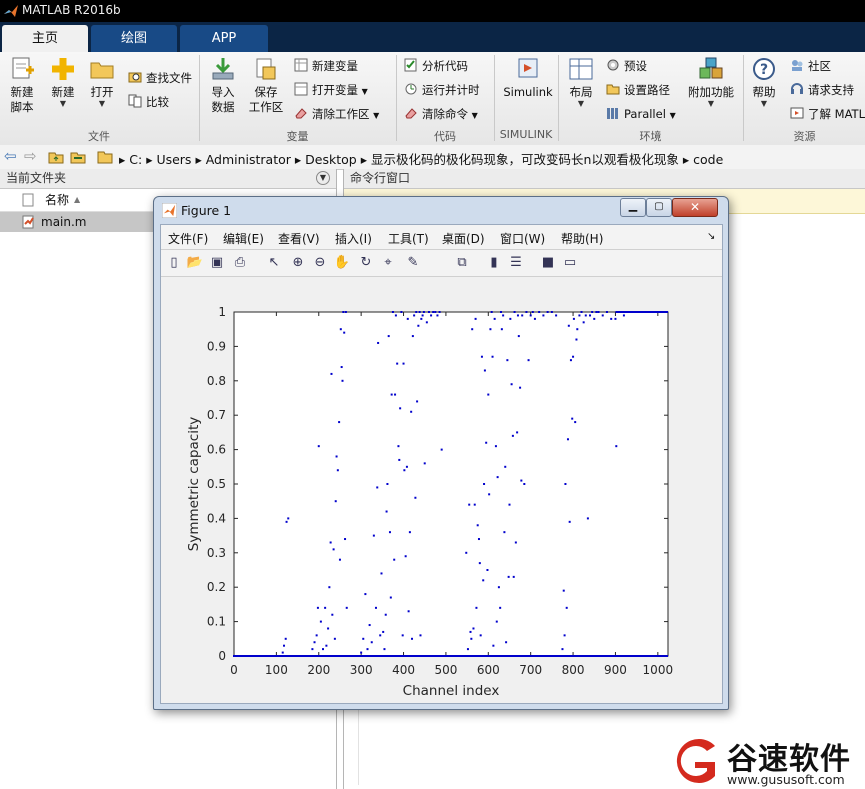 The width and height of the screenshot is (865, 789). Describe the element at coordinates (274, 263) in the screenshot. I see `pointer-icon: ↖` at that location.